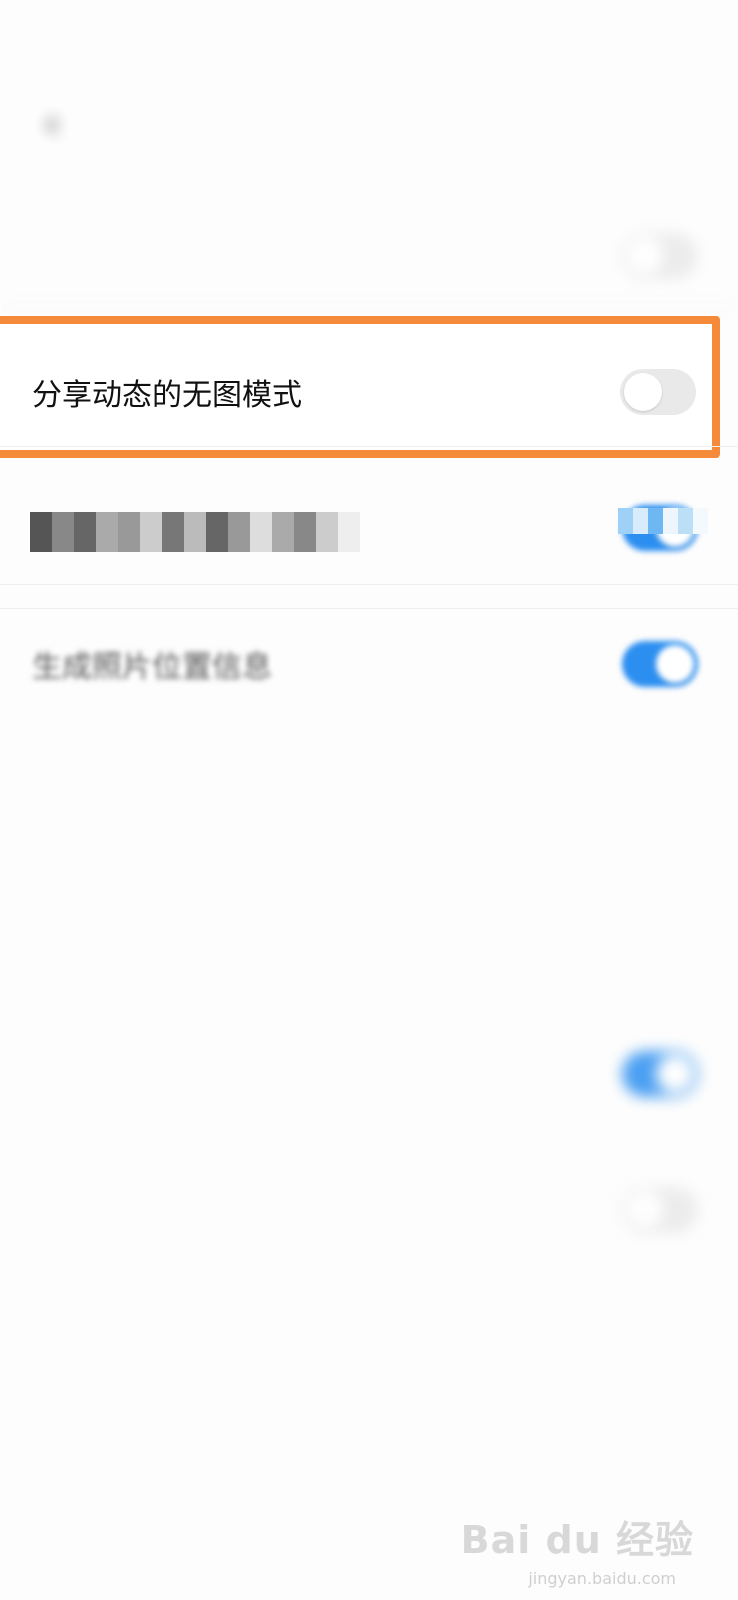 The height and width of the screenshot is (1600, 738). I want to click on status-bar, so click(369, 40).